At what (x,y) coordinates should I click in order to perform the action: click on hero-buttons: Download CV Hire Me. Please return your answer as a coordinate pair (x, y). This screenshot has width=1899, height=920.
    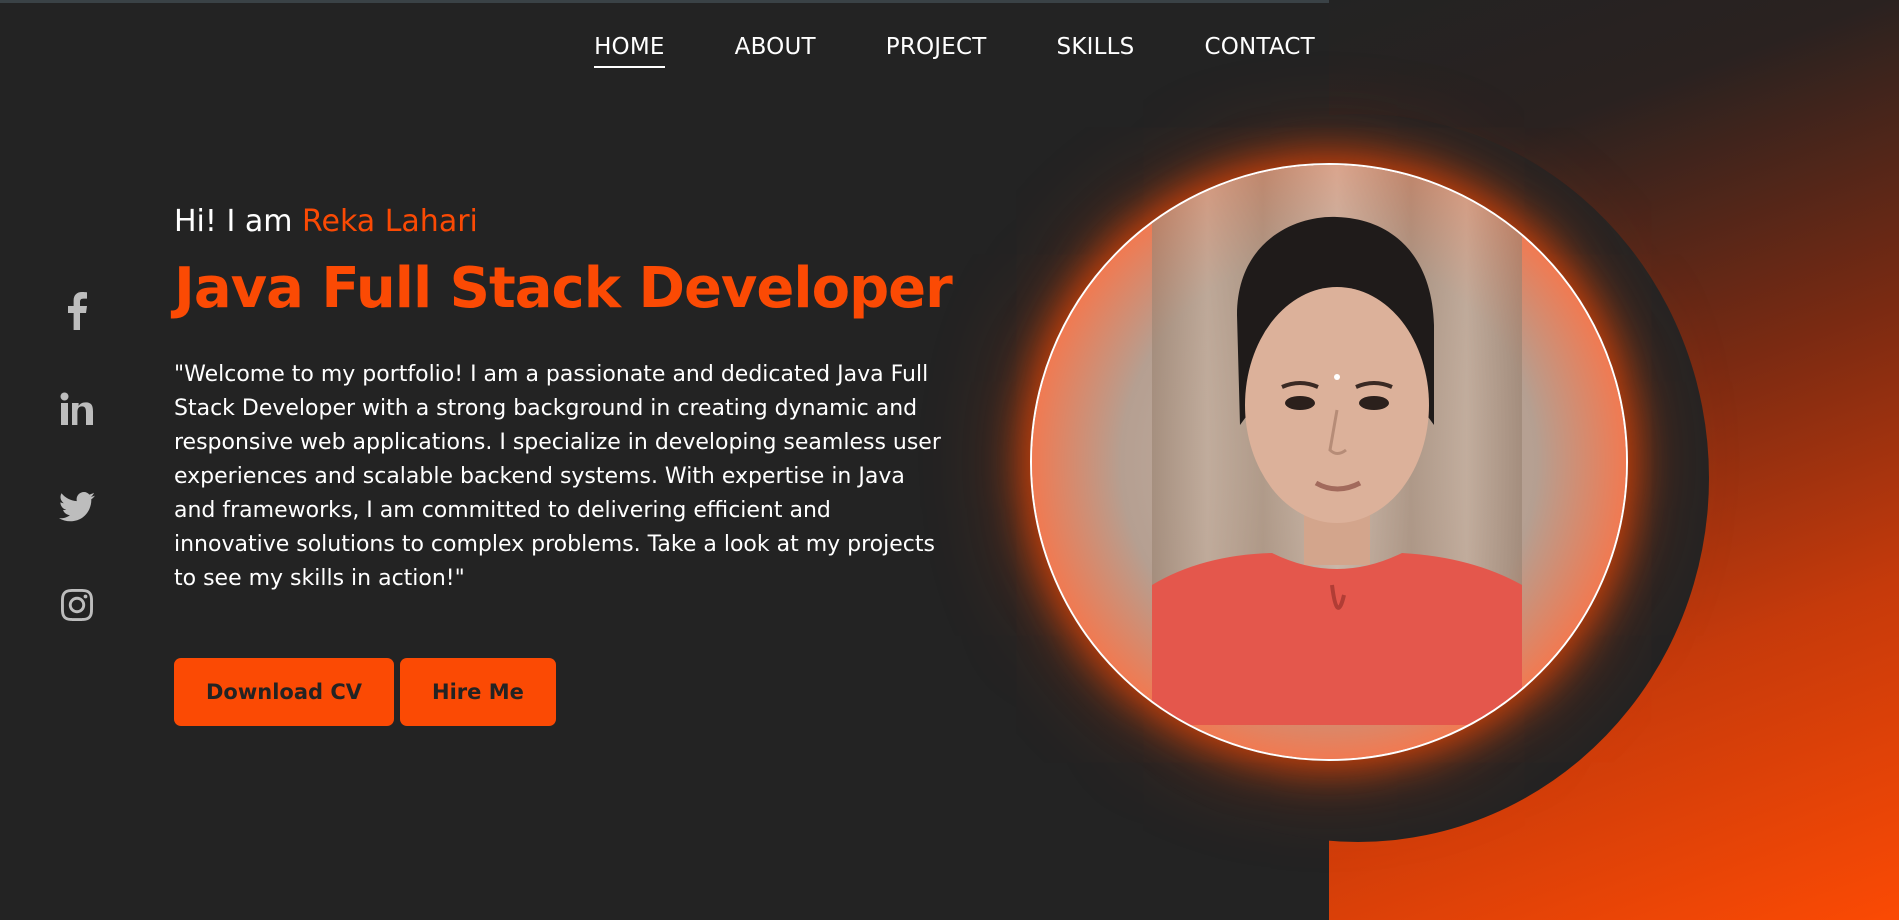
    Looking at the image, I should click on (365, 692).